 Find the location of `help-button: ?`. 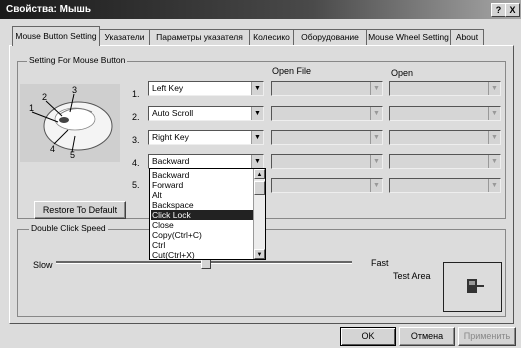

help-button: ? is located at coordinates (498, 10).